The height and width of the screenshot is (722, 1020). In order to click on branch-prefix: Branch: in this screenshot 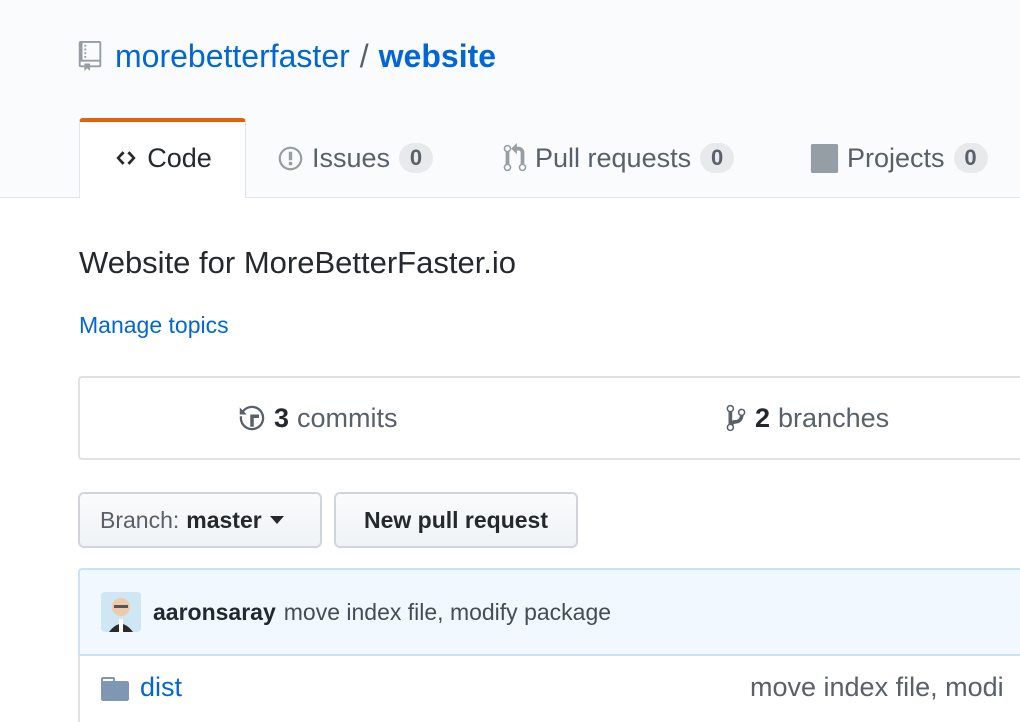, I will do `click(140, 519)`.